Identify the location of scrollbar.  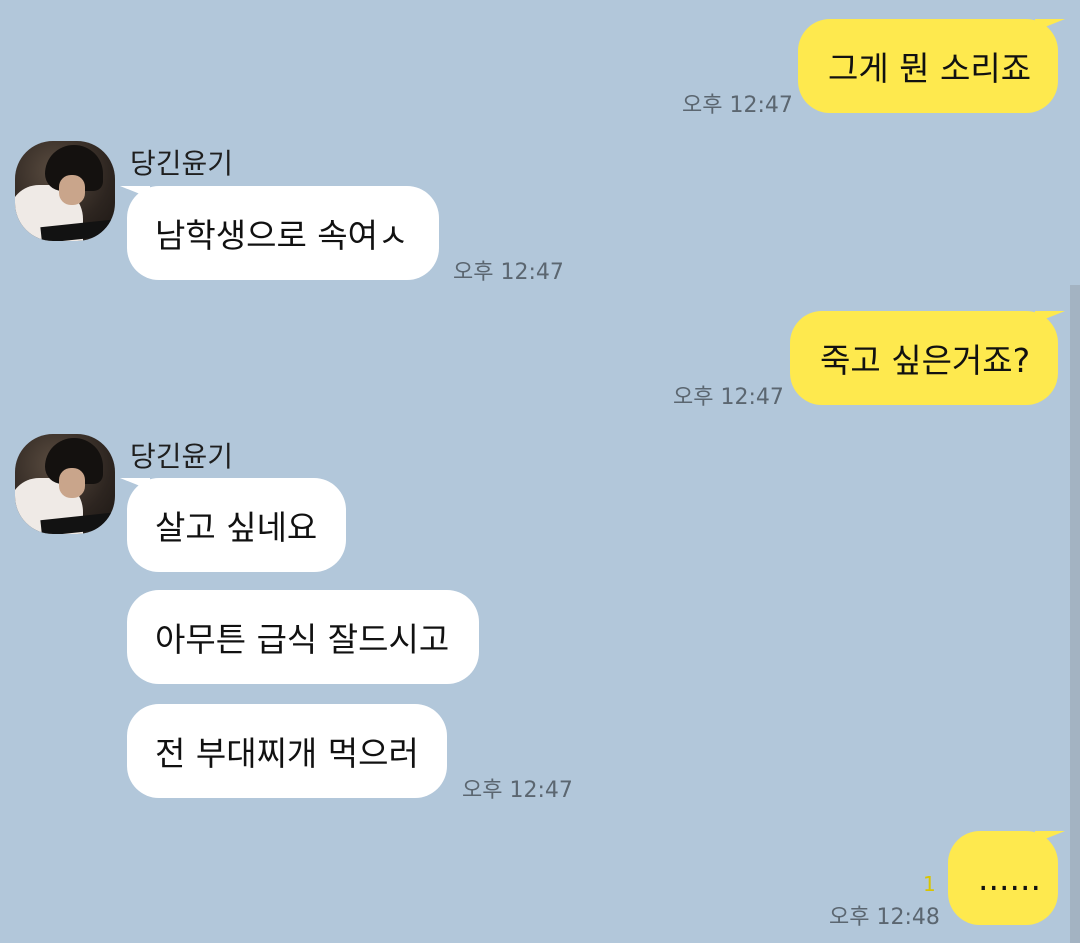
(1075, 614).